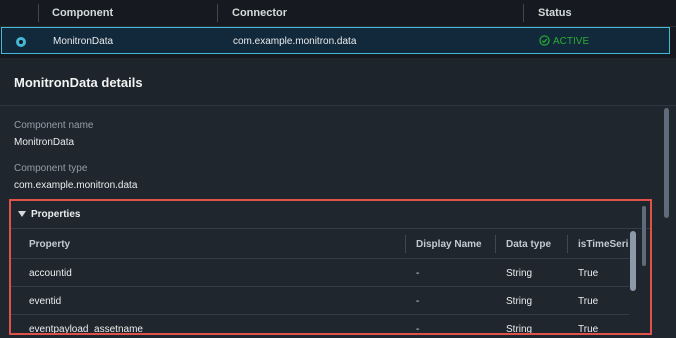 This screenshot has width=676, height=338. I want to click on table-row: eventpayload_assetname - String True, so click(320, 324).